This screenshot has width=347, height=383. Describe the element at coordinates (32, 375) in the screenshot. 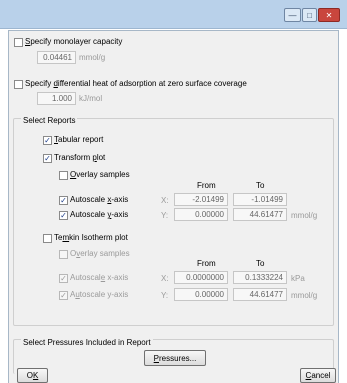

I see `ok-button: OK` at that location.